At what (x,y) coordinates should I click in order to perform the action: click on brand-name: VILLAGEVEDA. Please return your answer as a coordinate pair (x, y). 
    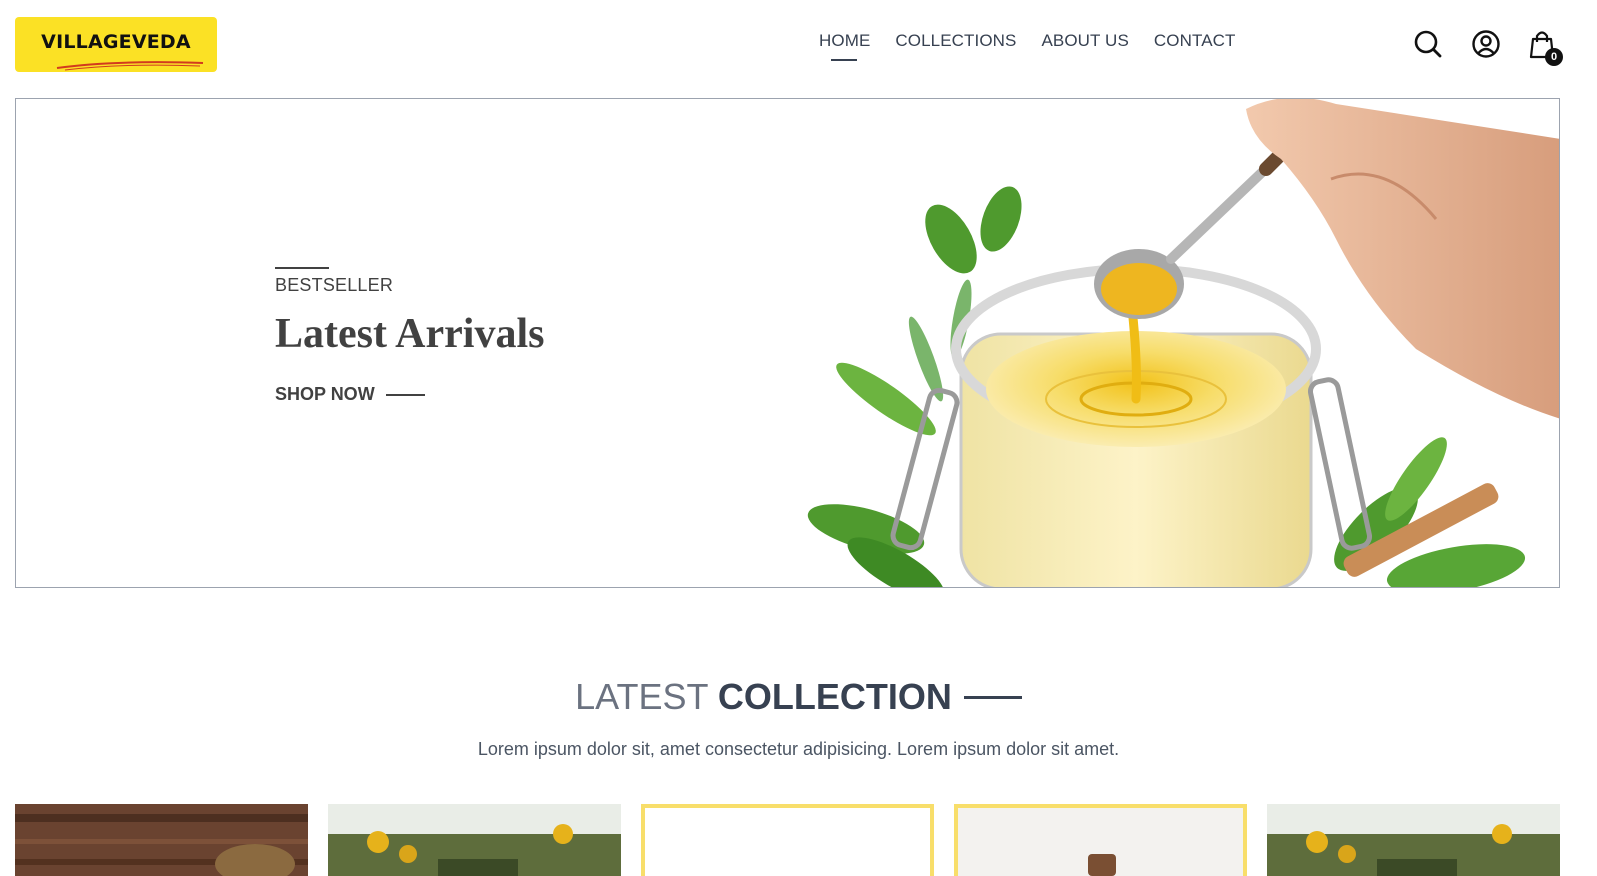
    Looking at the image, I should click on (116, 41).